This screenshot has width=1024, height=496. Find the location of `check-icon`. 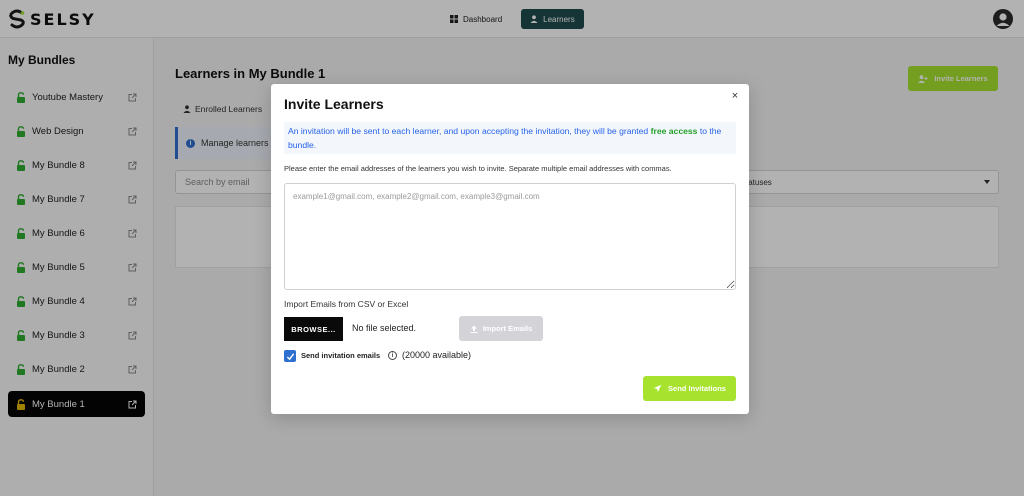

check-icon is located at coordinates (290, 356).